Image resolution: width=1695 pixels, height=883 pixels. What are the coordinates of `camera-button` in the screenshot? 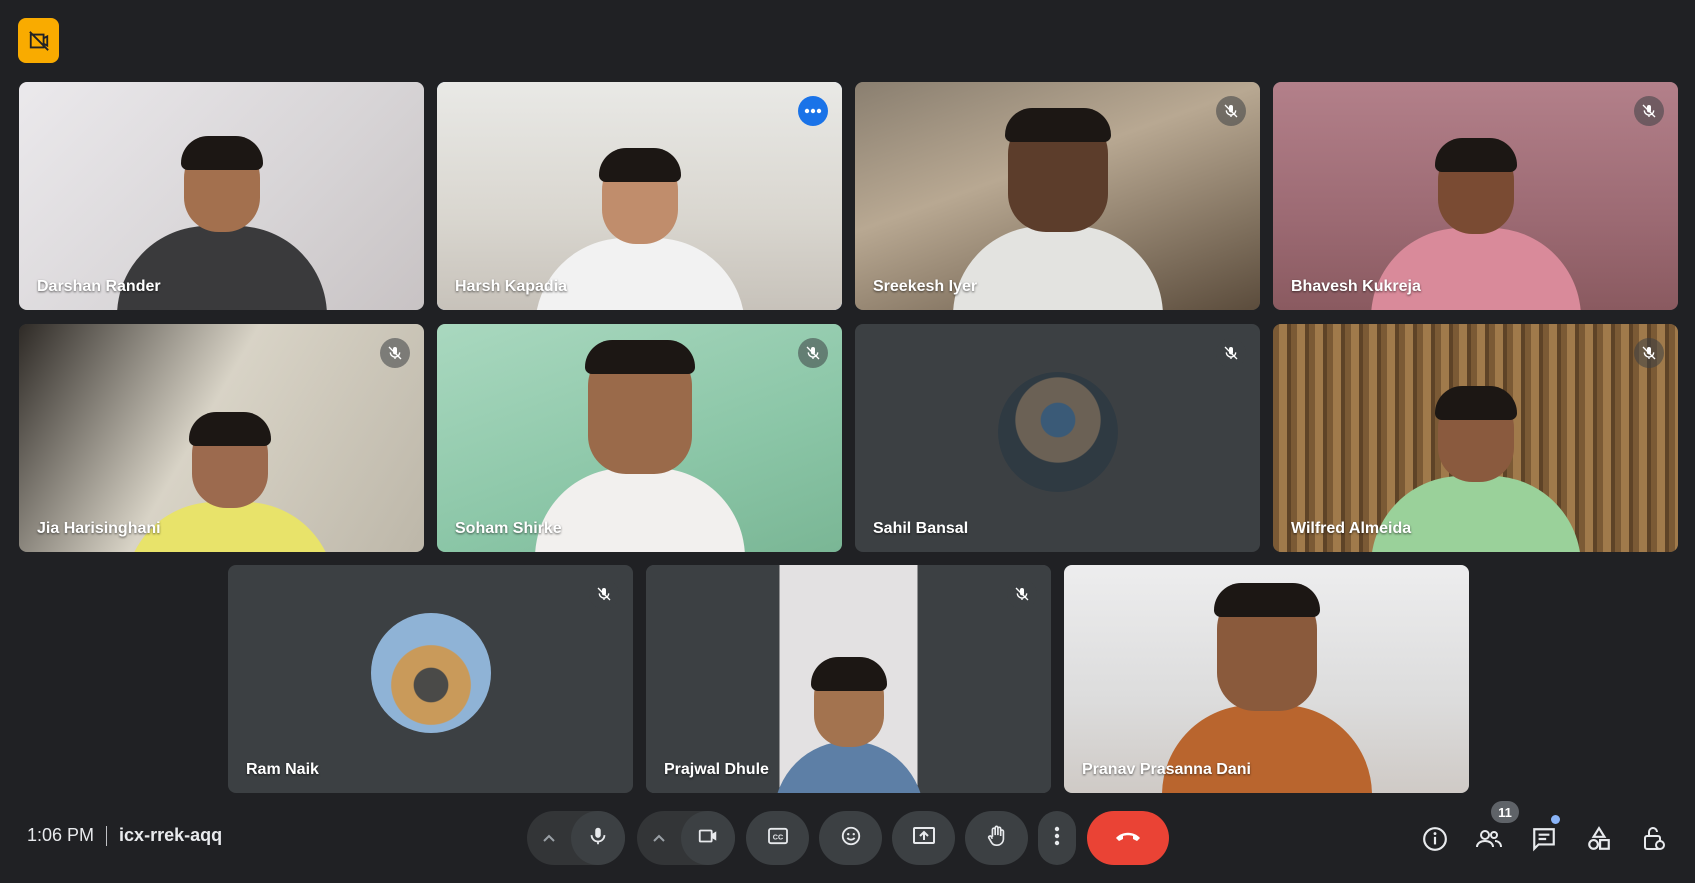 It's located at (708, 838).